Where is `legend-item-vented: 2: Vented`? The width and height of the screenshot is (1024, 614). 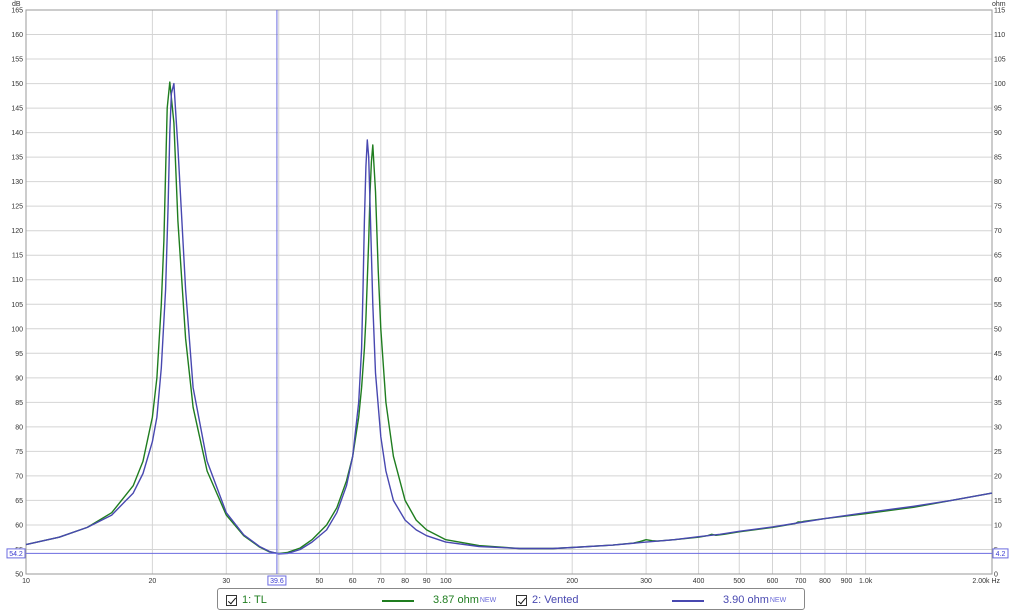
legend-item-vented: 2: Vented is located at coordinates (547, 600).